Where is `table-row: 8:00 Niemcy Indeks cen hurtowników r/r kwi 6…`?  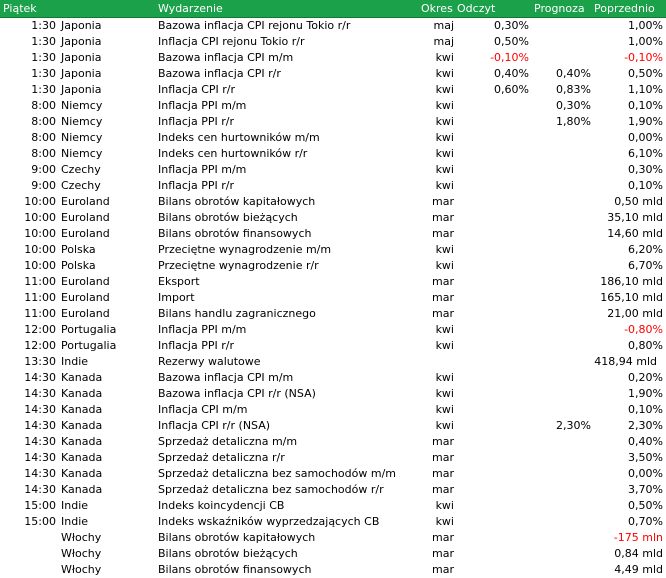 table-row: 8:00 Niemcy Indeks cen hurtowników r/r kwi 6… is located at coordinates (333, 154).